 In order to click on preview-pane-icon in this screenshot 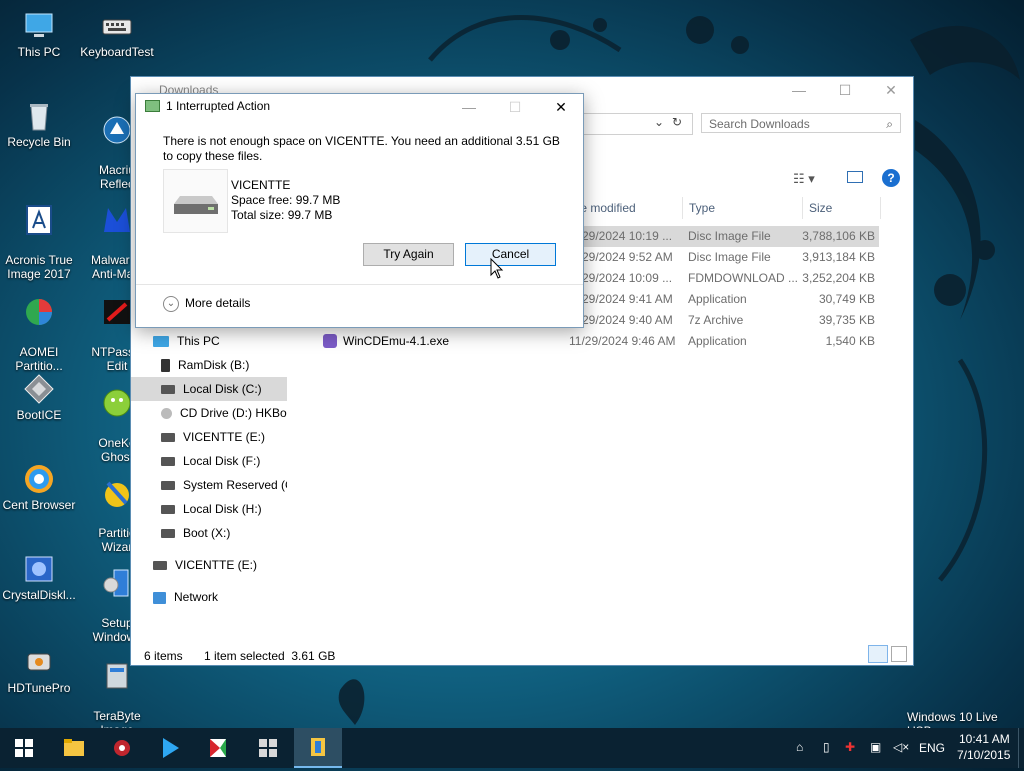, I will do `click(855, 177)`.